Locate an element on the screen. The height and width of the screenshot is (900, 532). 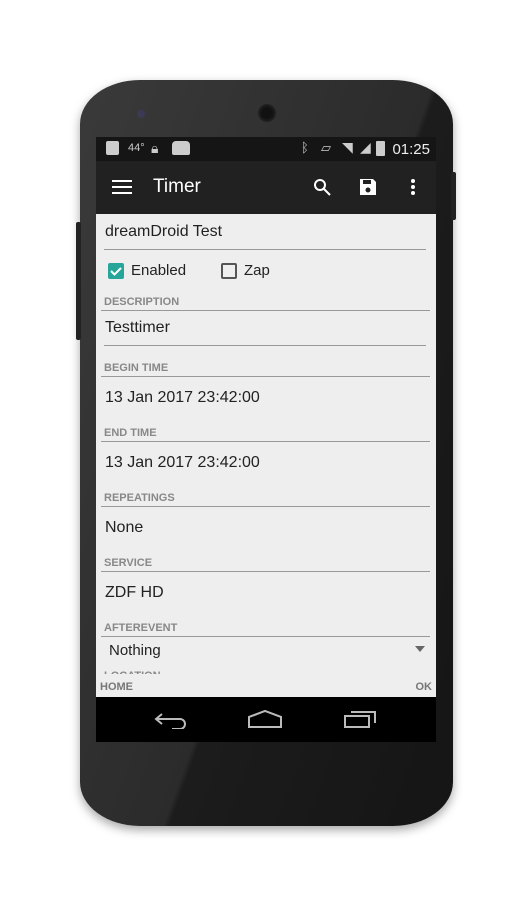
bluetooth-icon: ᛒ is located at coordinates (305, 147).